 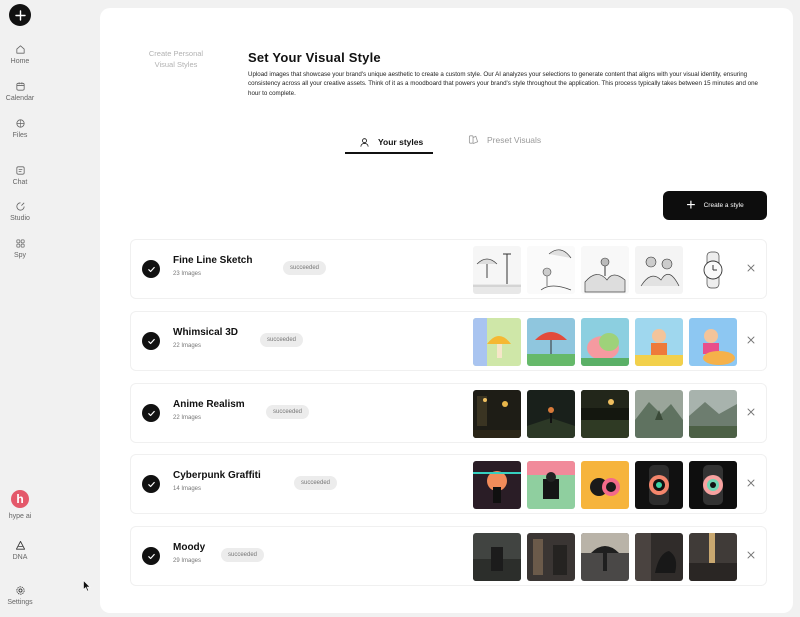 I want to click on workspace-label: hype ai, so click(x=20, y=516).